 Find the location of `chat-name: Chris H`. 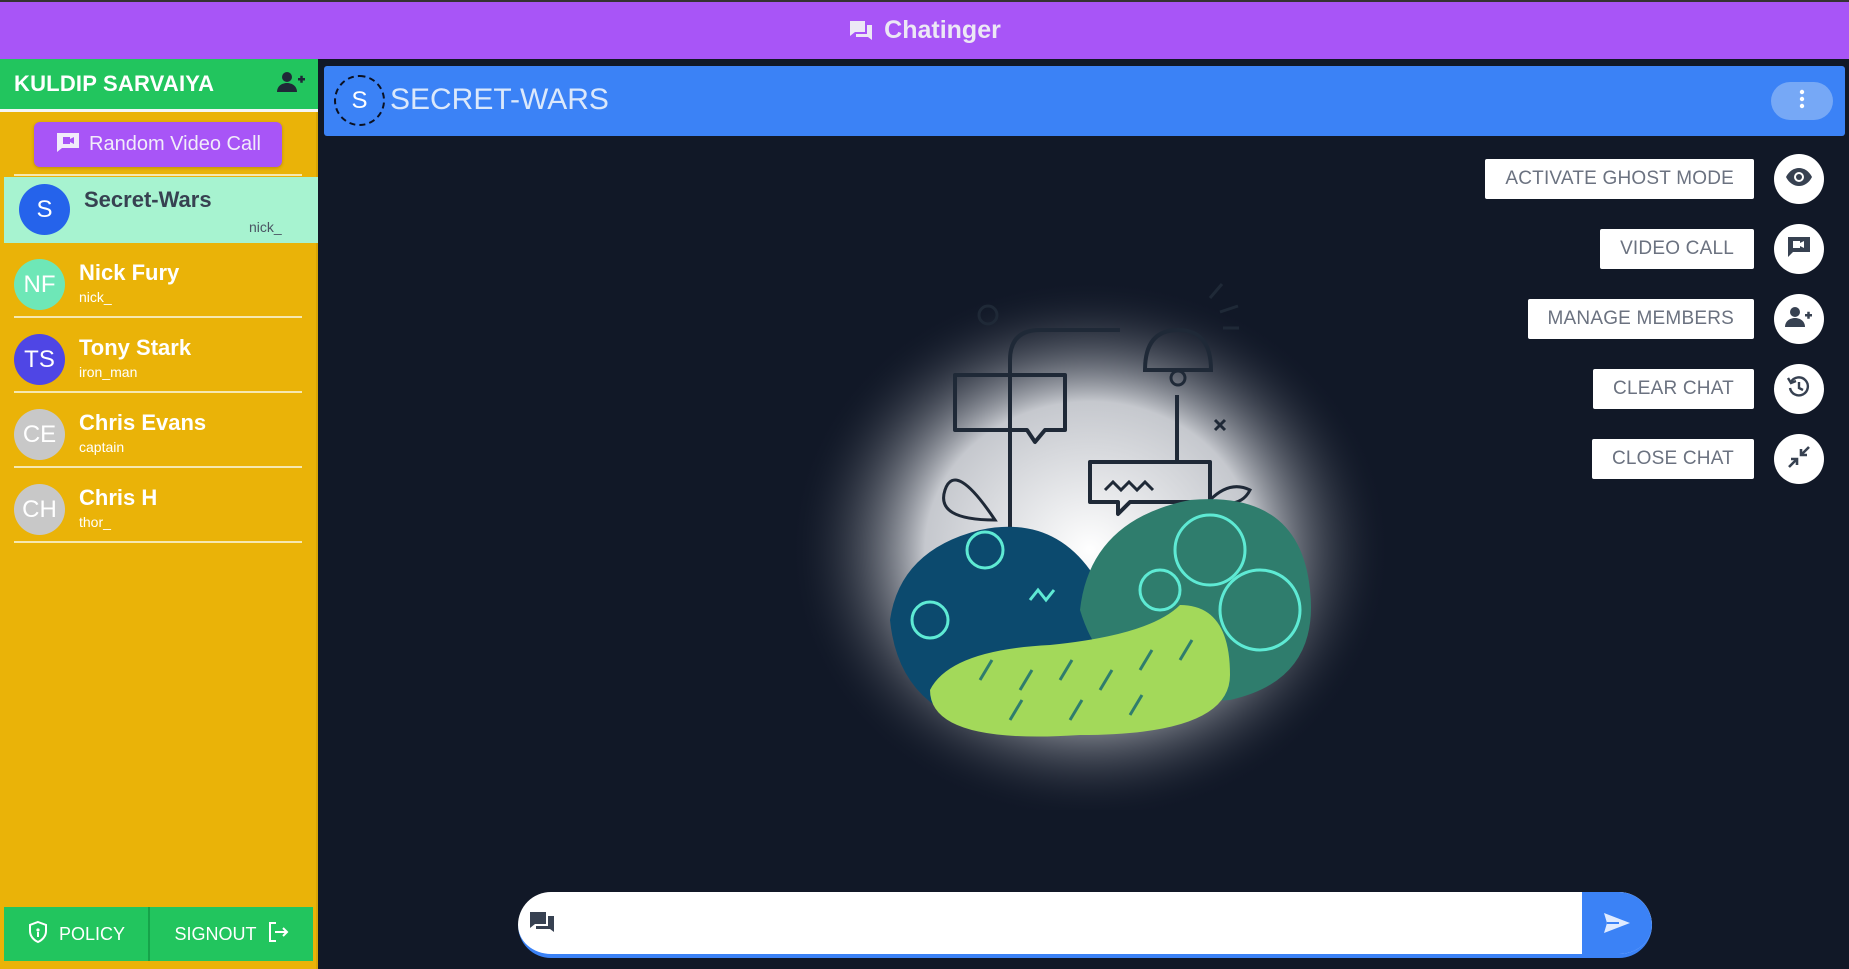

chat-name: Chris H is located at coordinates (118, 497).